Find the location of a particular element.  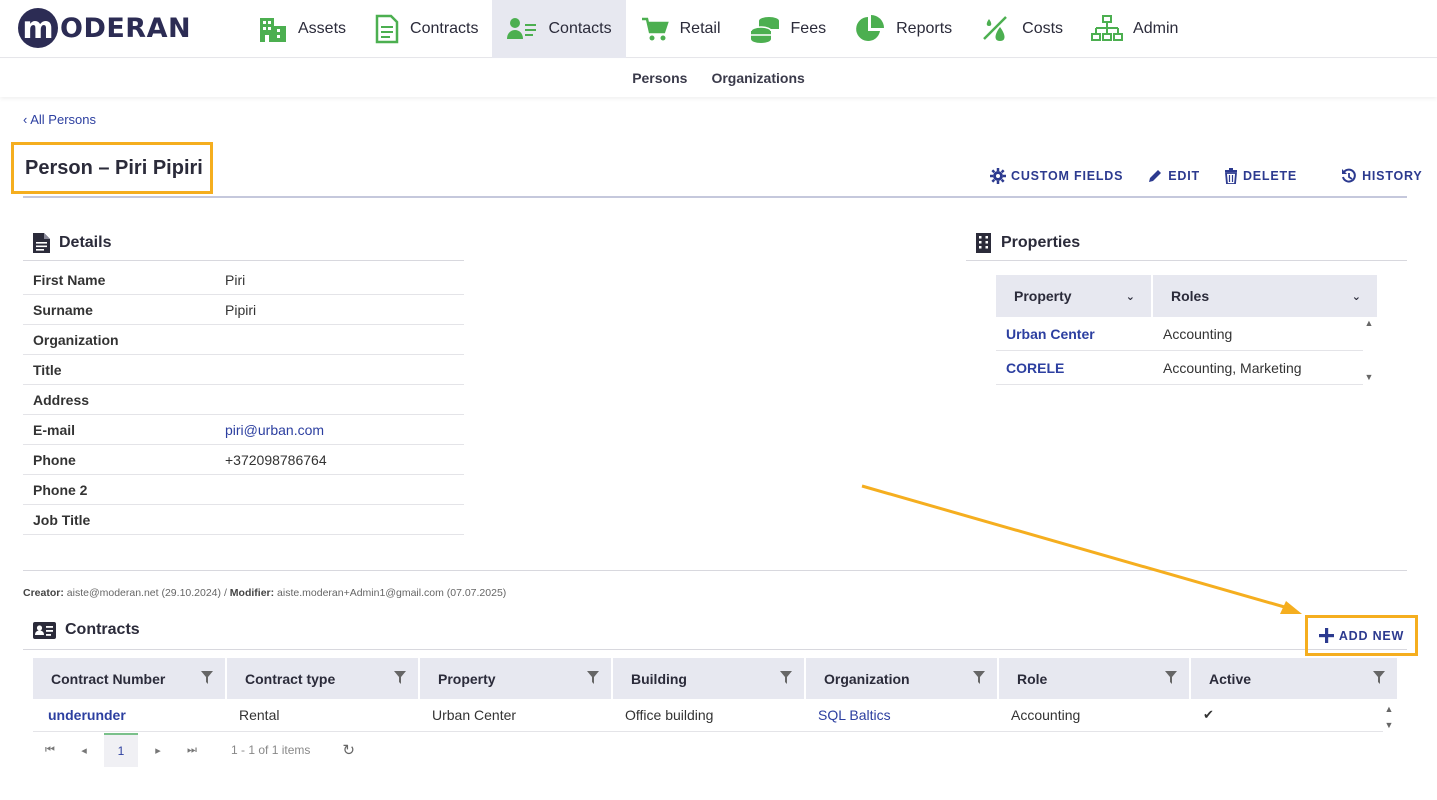

active-check-icon: ✔ is located at coordinates (1208, 714).